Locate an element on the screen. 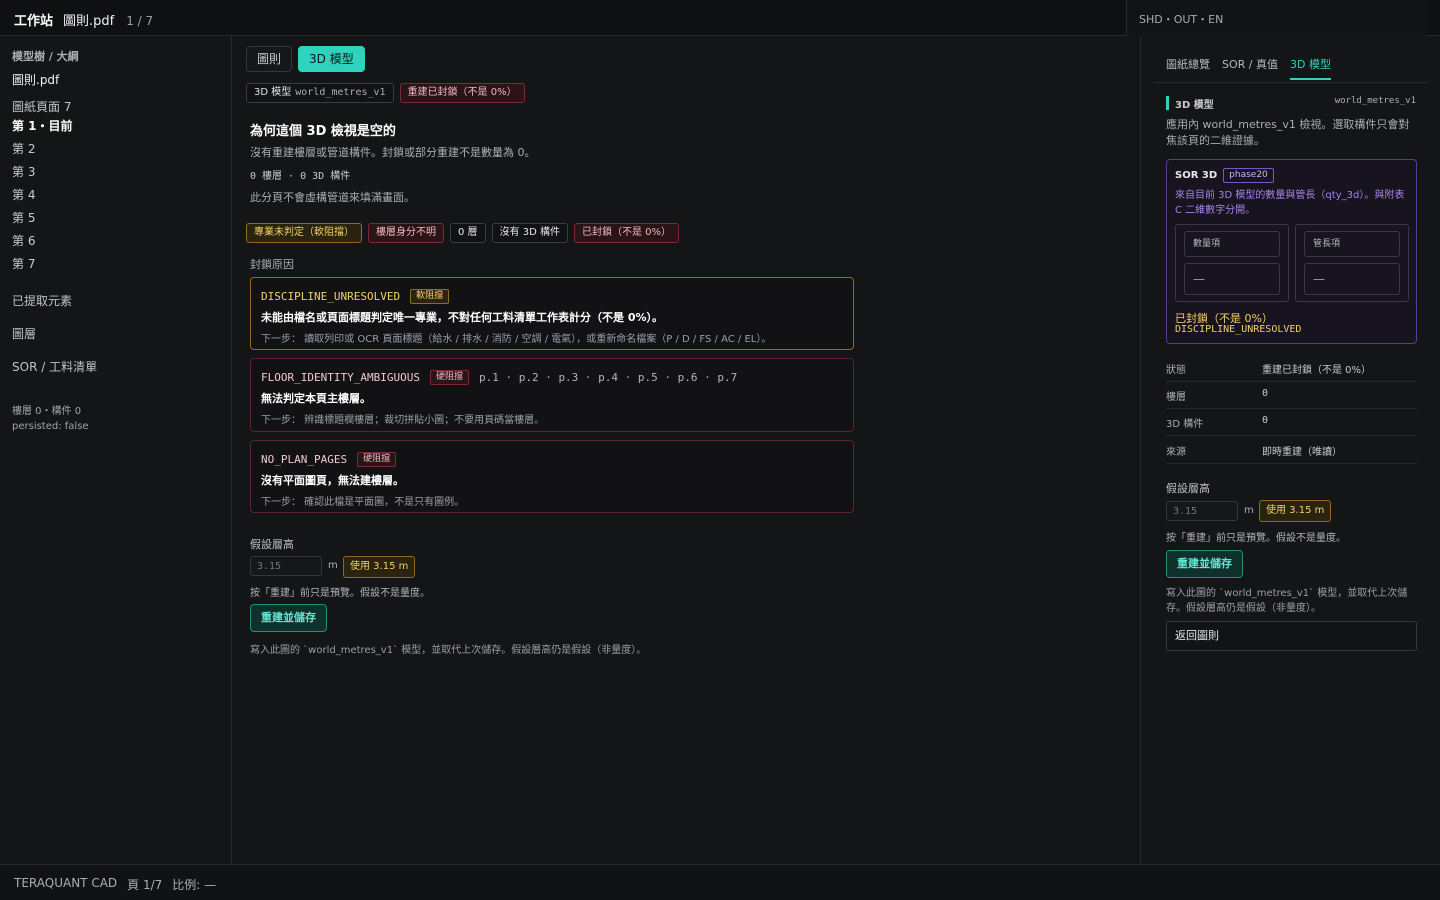 This screenshot has height=900, width=1440. section-desc: 應用內 world_metres_v1 檢視。選取構件只會對焦該頁的二維證據。 is located at coordinates (1288, 132).